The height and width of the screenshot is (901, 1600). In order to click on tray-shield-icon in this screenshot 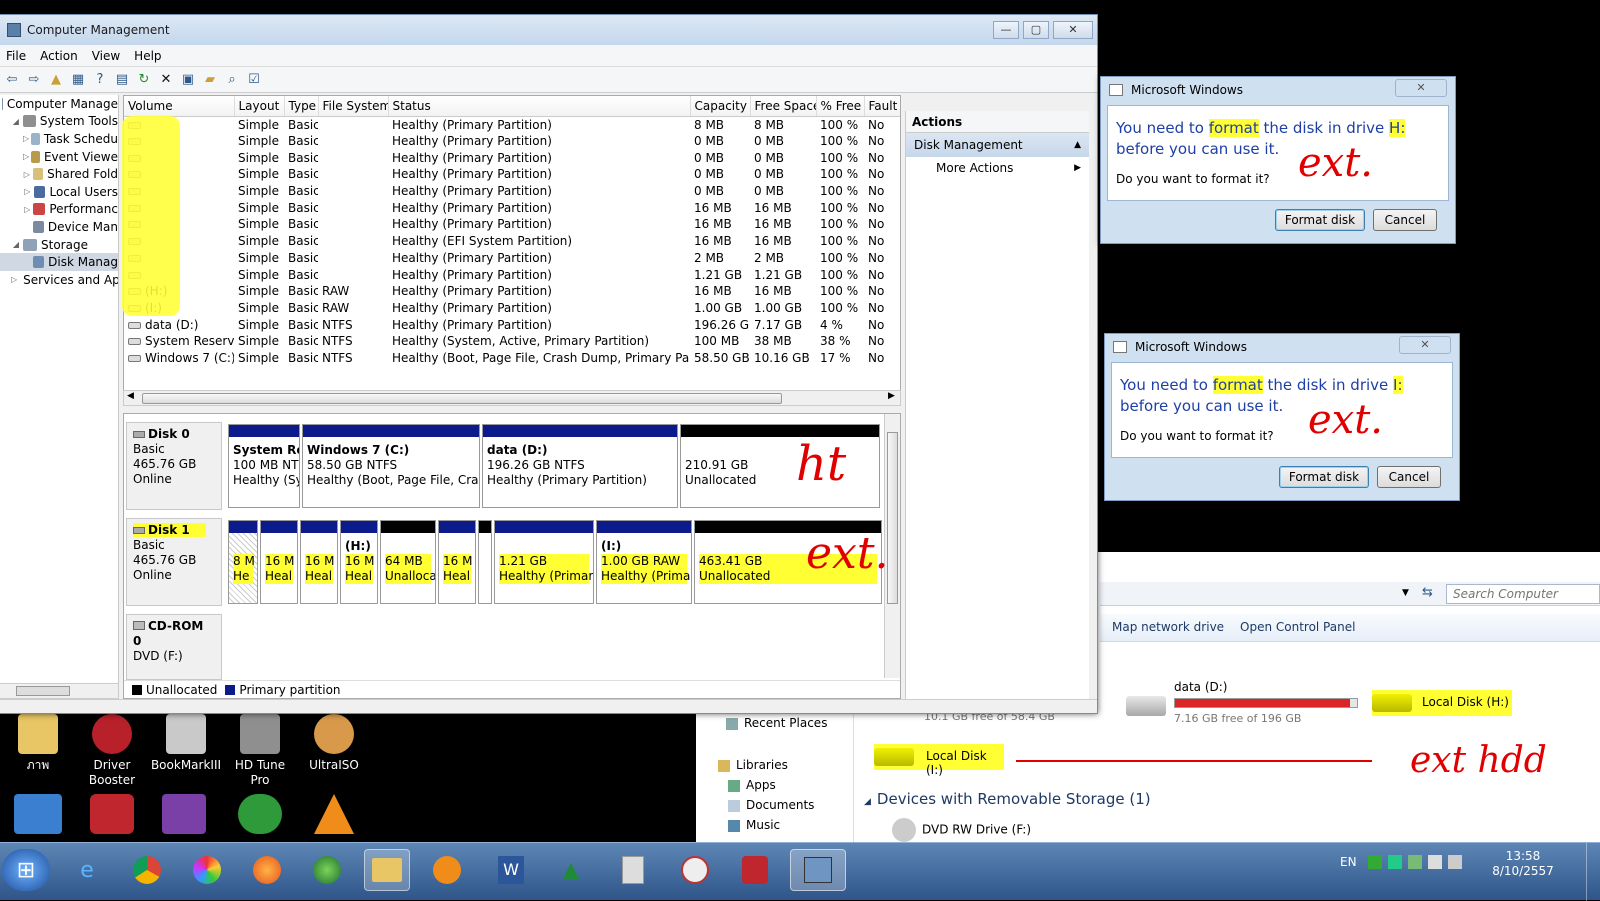, I will do `click(1395, 862)`.